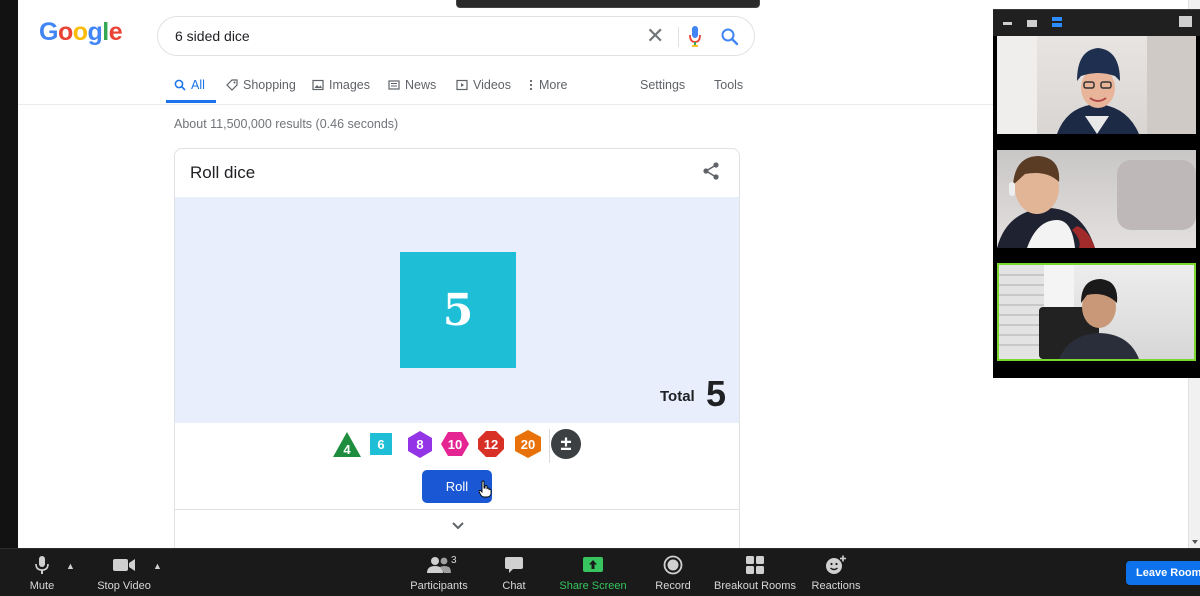  Describe the element at coordinates (655, 36) in the screenshot. I see `clear-icon: ✕` at that location.